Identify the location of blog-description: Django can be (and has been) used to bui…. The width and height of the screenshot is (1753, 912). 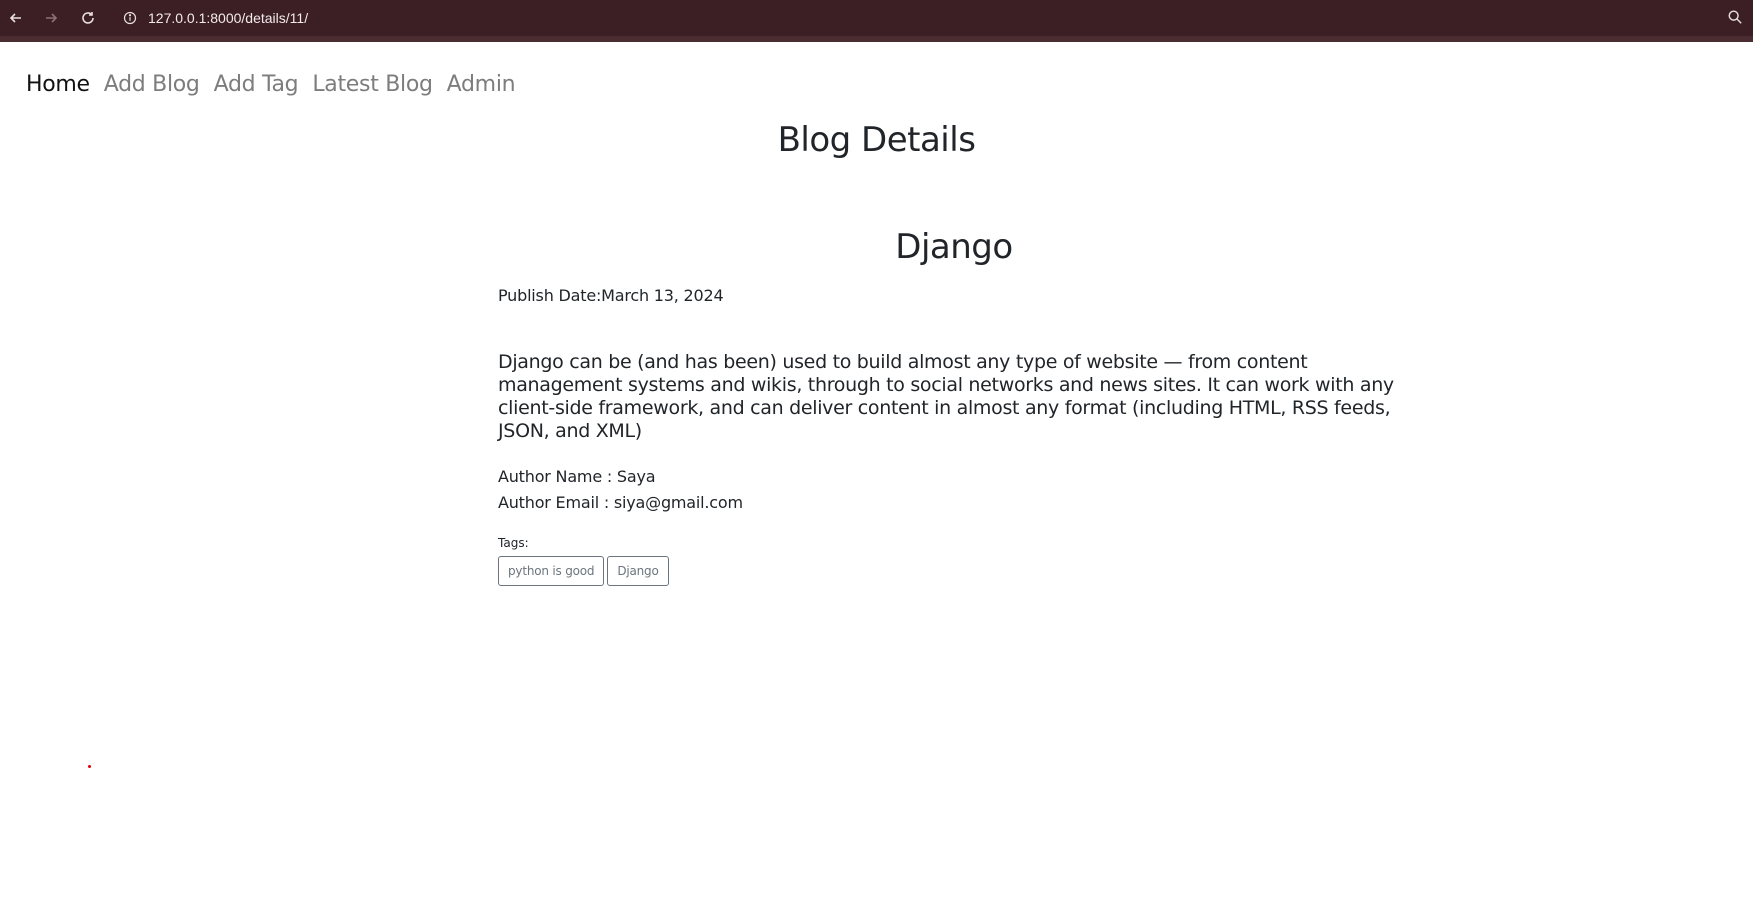
(946, 396).